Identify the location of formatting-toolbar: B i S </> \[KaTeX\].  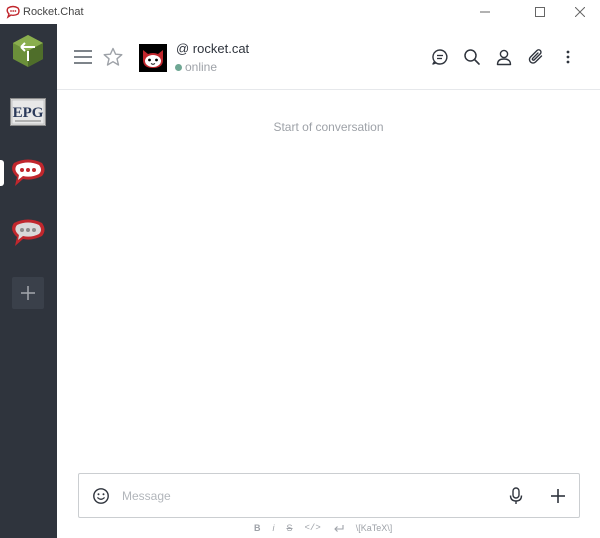
(323, 528).